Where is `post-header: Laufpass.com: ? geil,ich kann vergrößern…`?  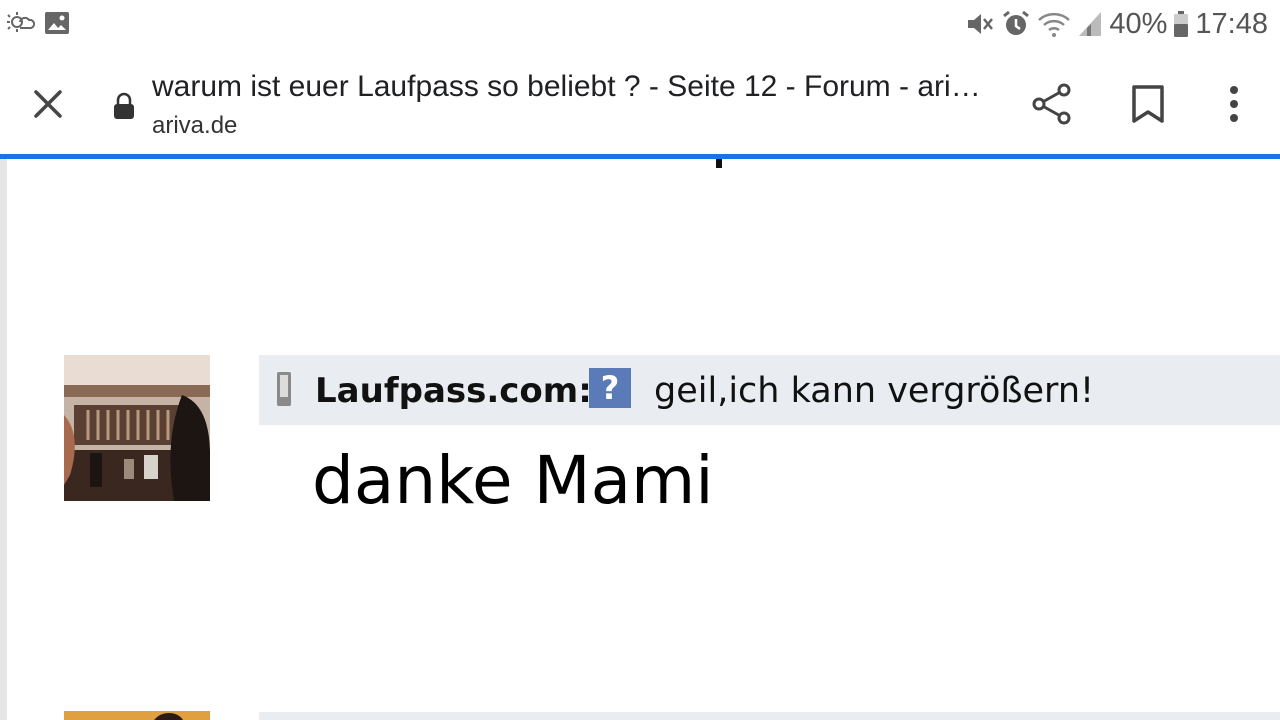
post-header: Laufpass.com: ? geil,ich kann vergrößern… is located at coordinates (769, 390).